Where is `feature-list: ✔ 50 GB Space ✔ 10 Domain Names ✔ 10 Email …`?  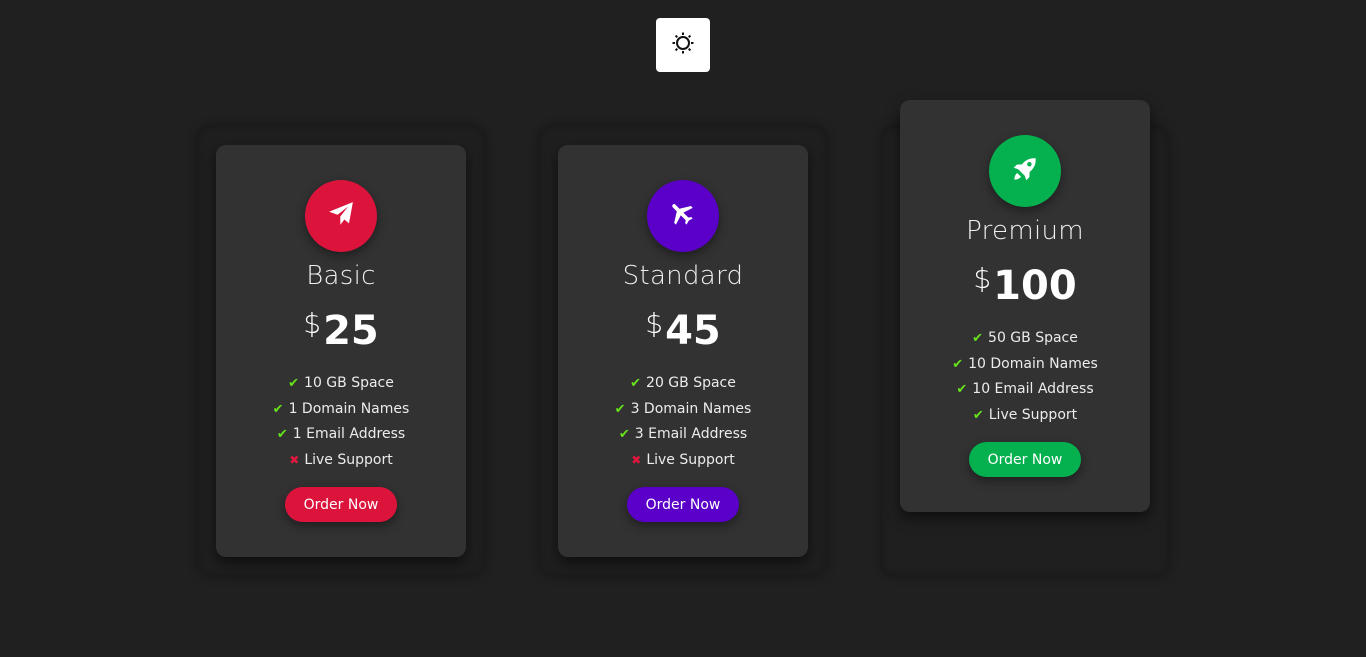 feature-list: ✔ 50 GB Space ✔ 10 Domain Names ✔ 10 Email … is located at coordinates (1025, 377).